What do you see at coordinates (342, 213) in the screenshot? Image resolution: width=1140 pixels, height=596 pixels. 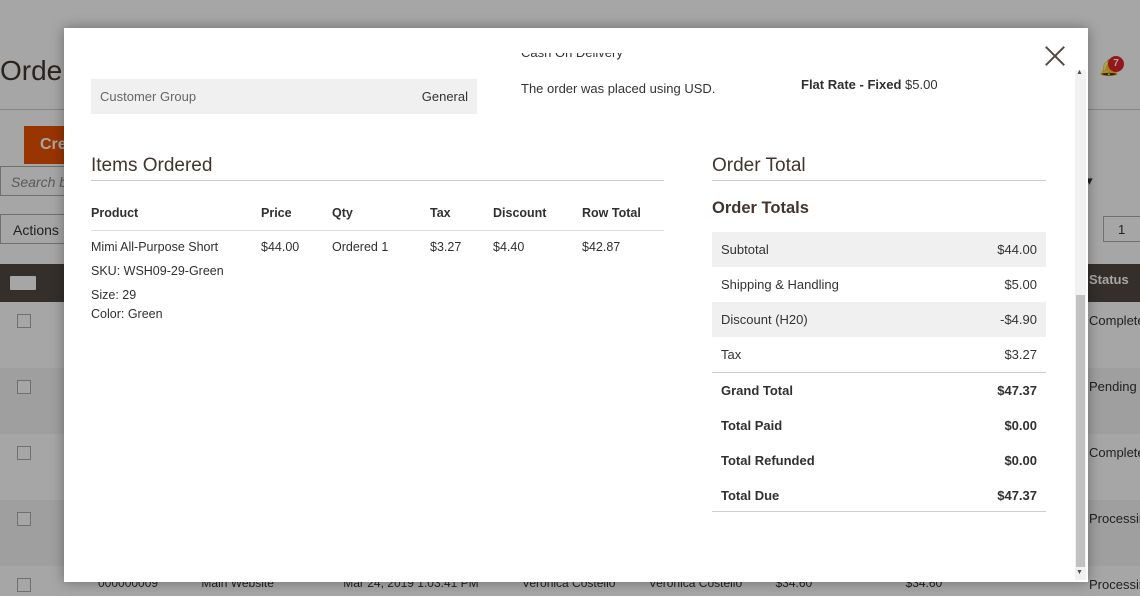 I see `column-header-qty: Qty` at bounding box center [342, 213].